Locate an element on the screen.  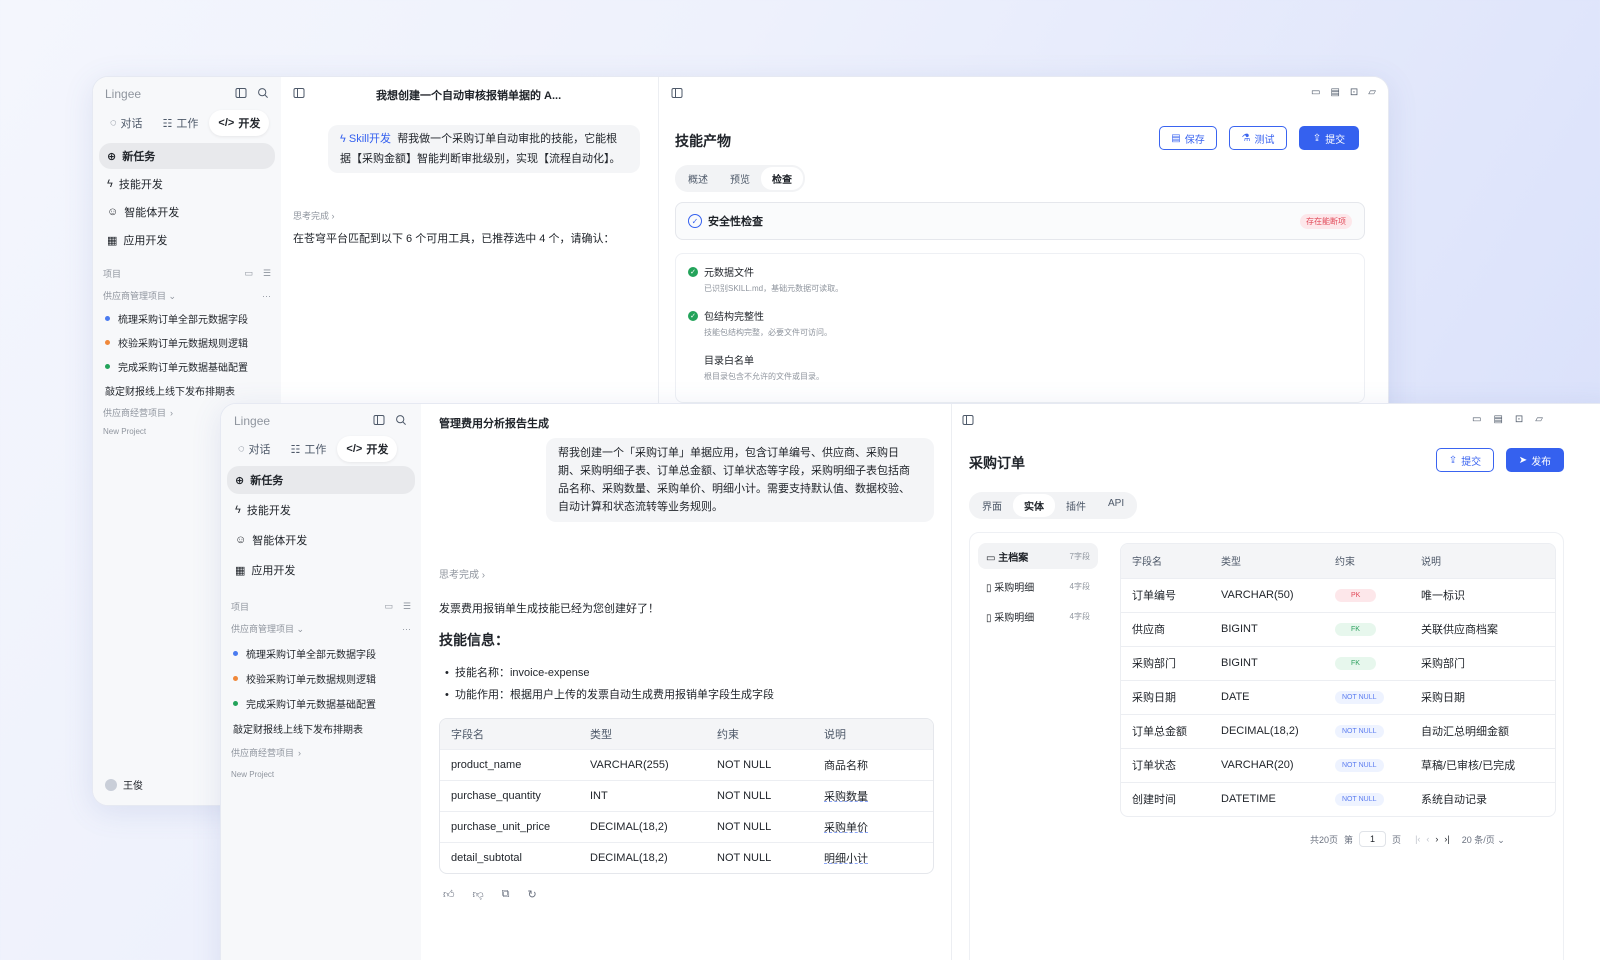
tab-preview: 预览 is located at coordinates (740, 178).